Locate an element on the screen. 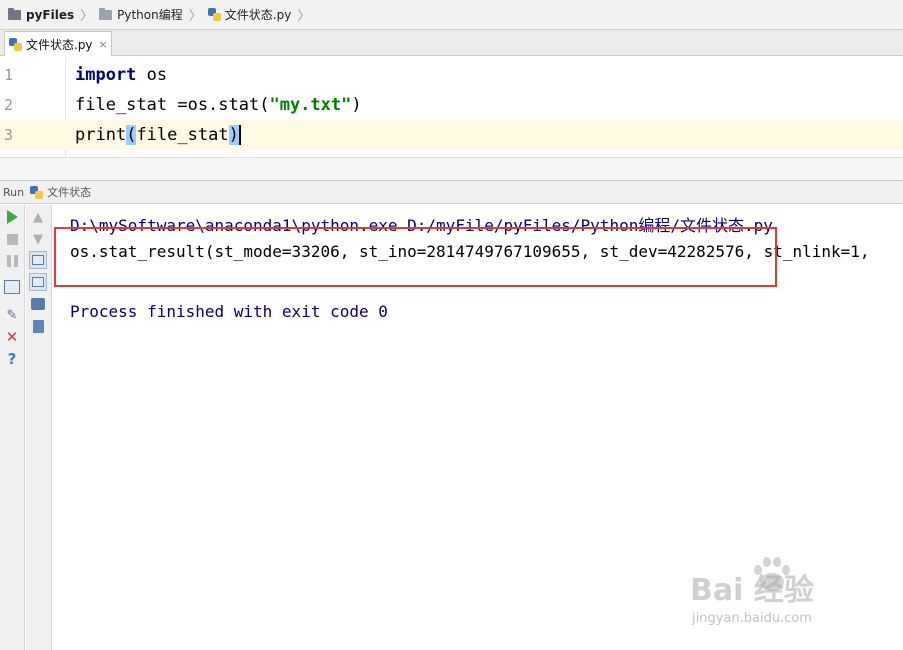  string-token: "my.txt" is located at coordinates (310, 105).